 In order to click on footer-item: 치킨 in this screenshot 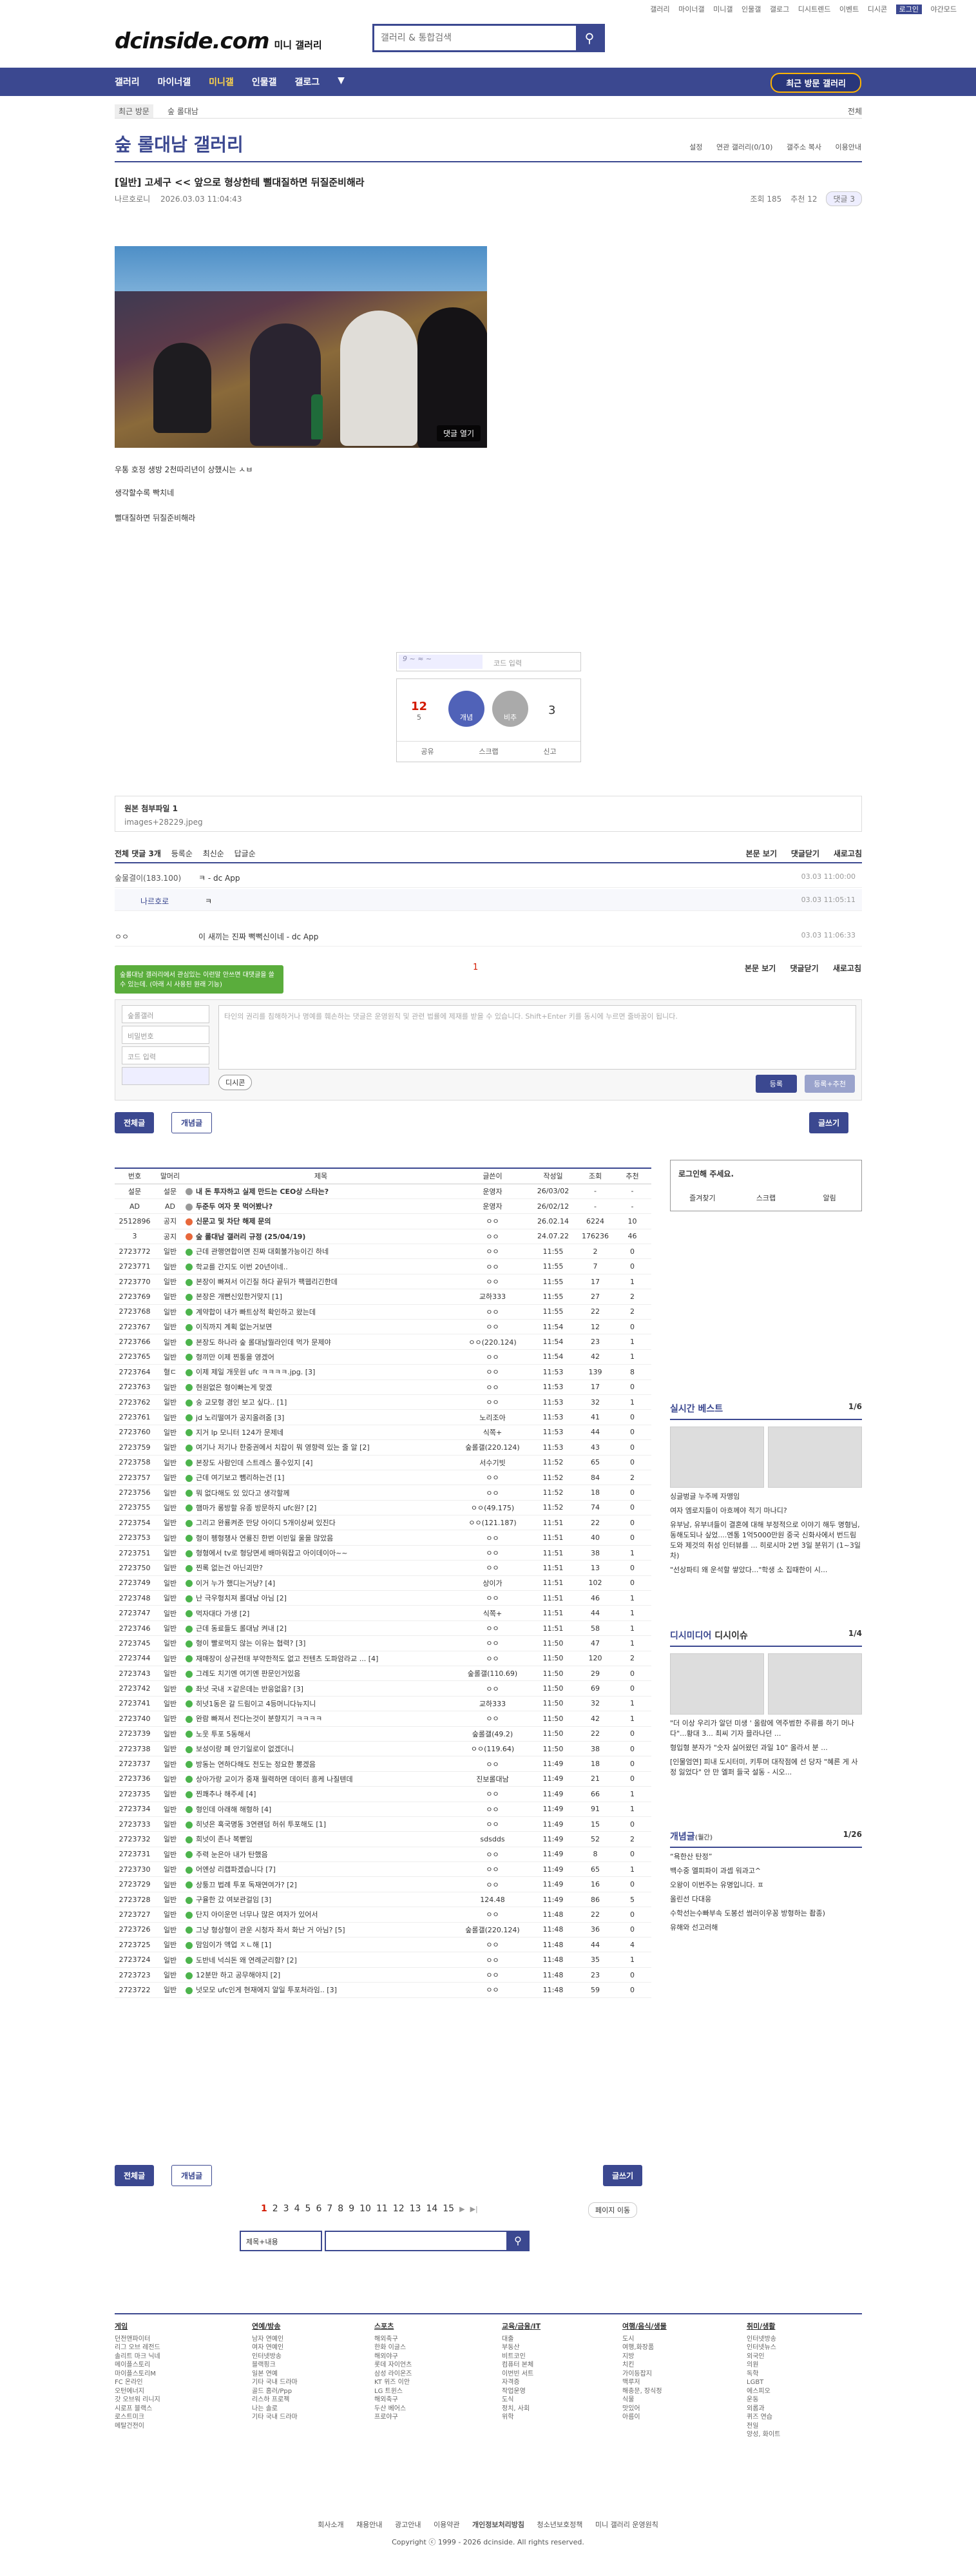, I will do `click(644, 2365)`.